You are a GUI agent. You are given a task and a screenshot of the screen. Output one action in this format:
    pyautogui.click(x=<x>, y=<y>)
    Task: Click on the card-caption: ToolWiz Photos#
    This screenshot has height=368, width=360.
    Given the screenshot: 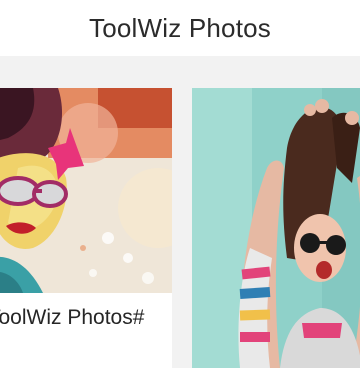 What is the action you would take?
    pyautogui.click(x=72, y=317)
    